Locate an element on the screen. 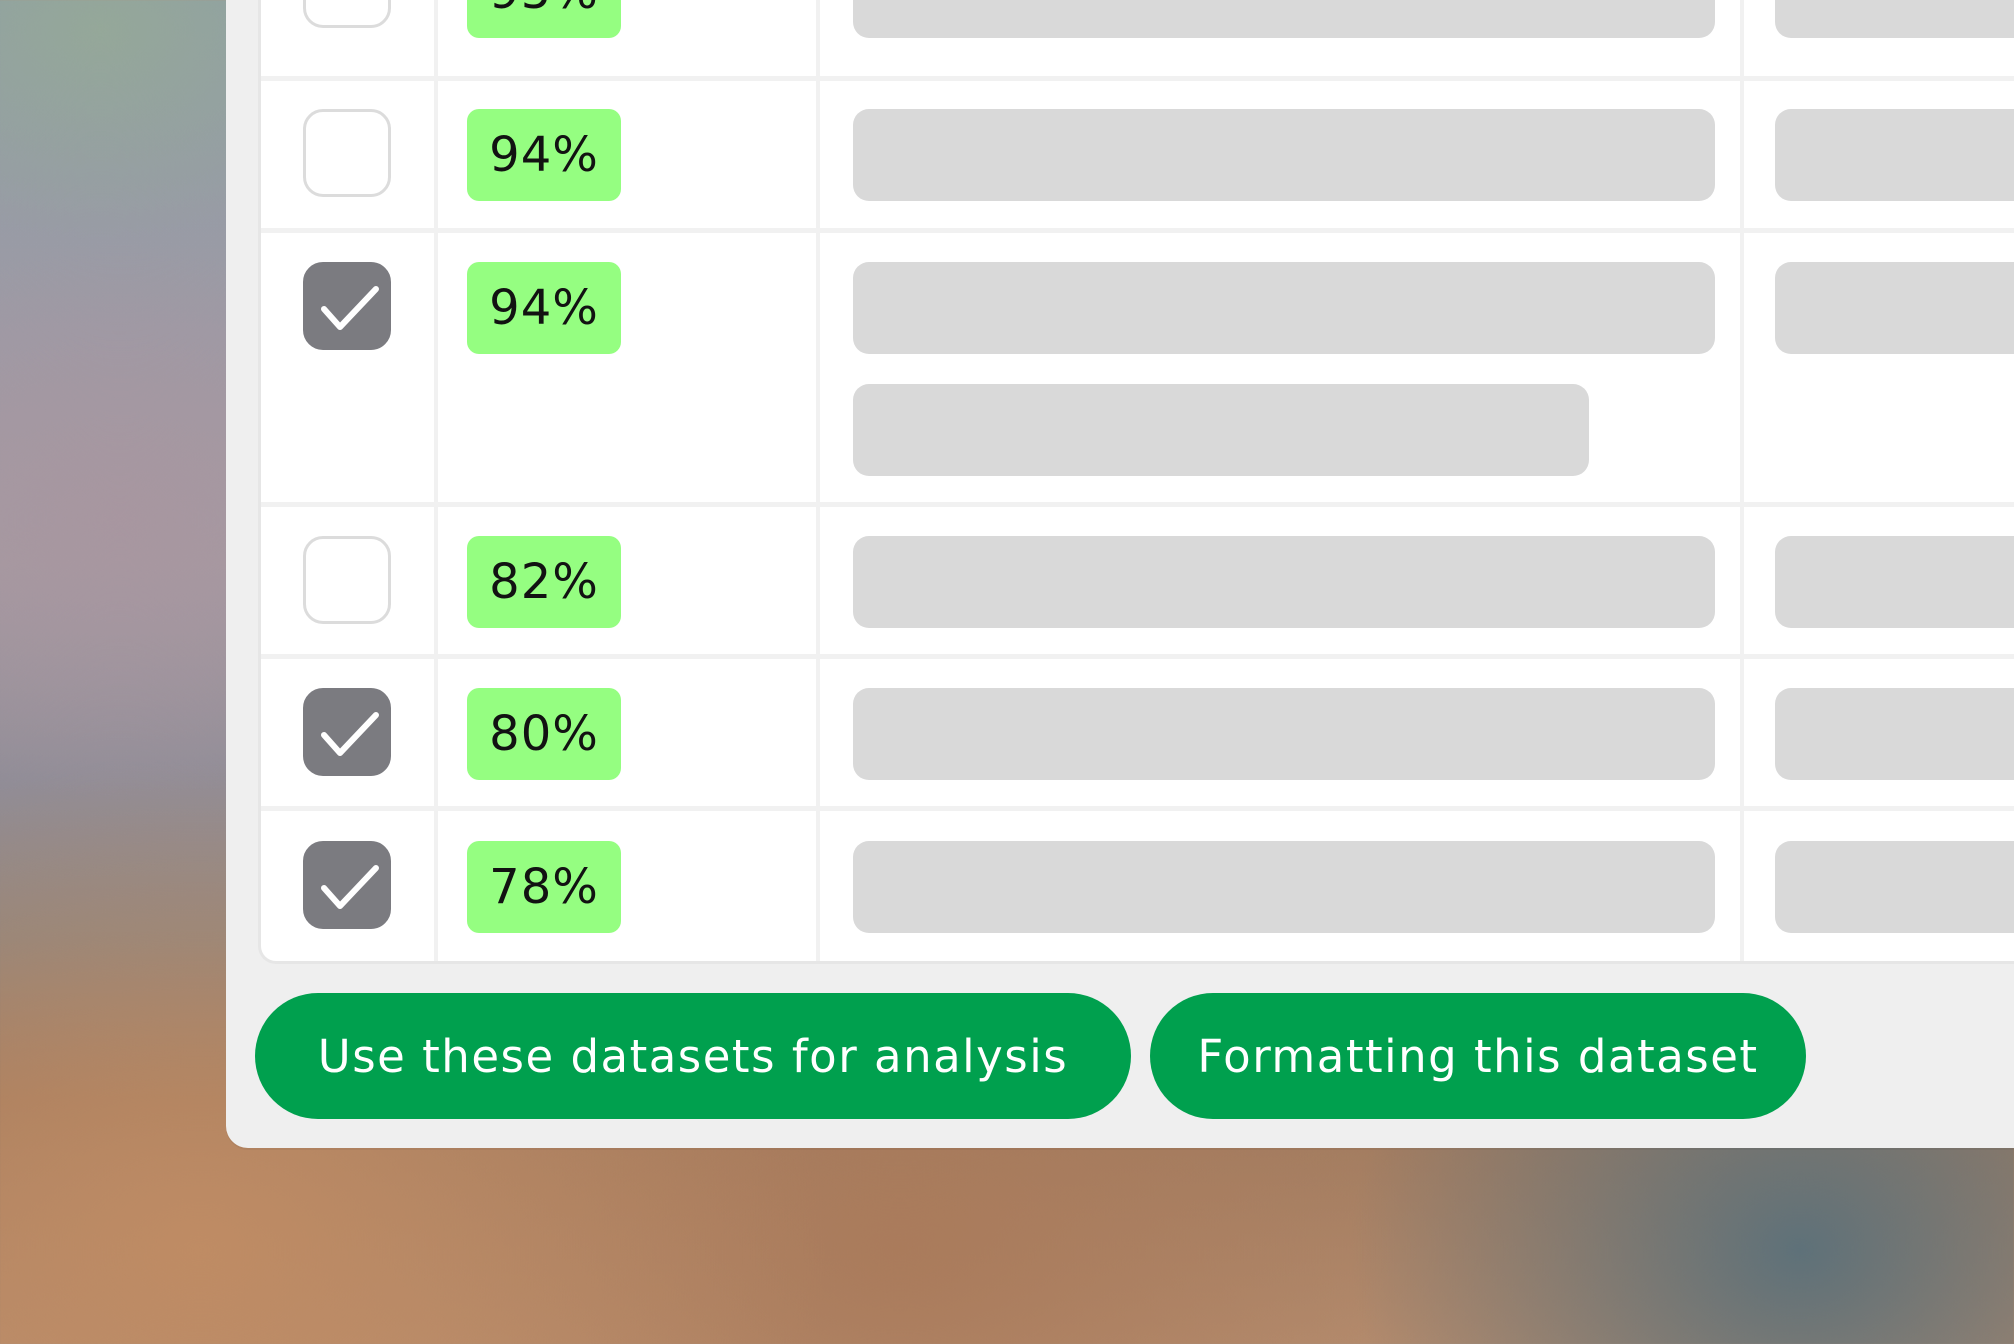  table-row: 80% is located at coordinates (1137, 733).